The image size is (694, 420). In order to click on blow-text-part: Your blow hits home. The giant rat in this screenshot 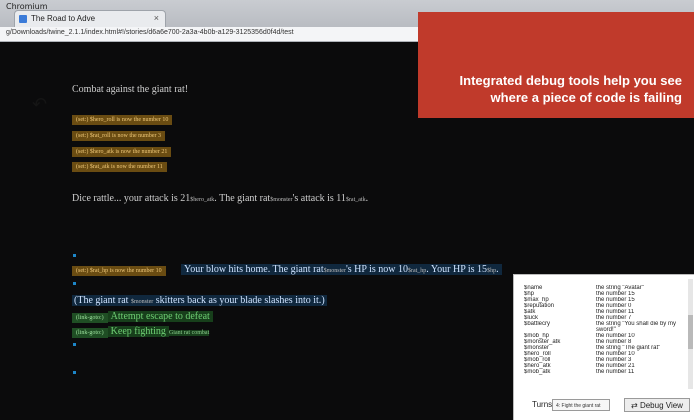, I will do `click(254, 269)`.